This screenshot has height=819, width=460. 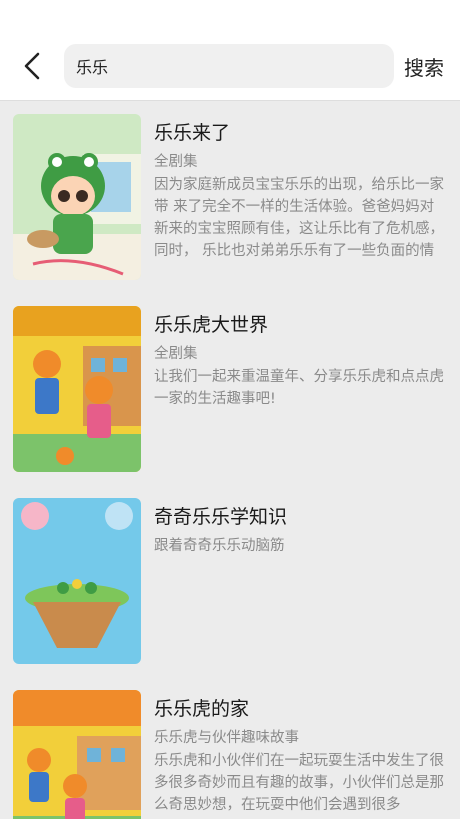 I want to click on search-input: 乐乐, so click(x=229, y=66).